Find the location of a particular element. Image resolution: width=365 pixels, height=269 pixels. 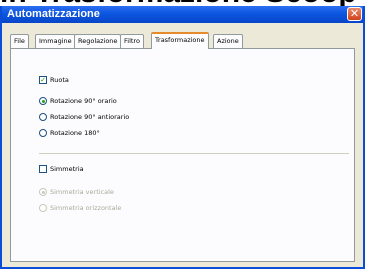

tab-filtro: Filtro is located at coordinates (132, 41).